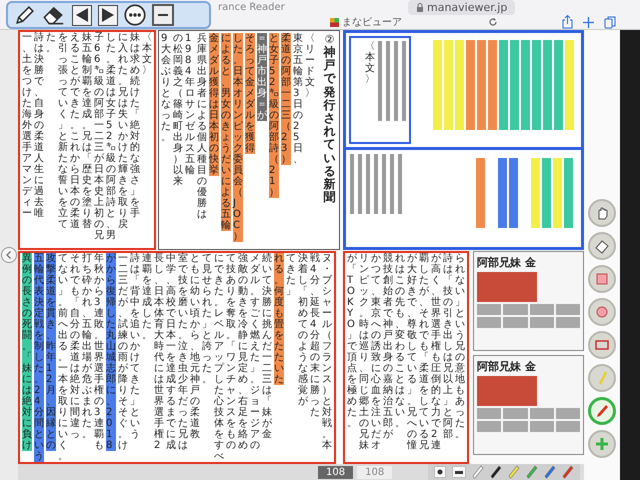  I want to click on left-triangle-icon, so click(81, 15).